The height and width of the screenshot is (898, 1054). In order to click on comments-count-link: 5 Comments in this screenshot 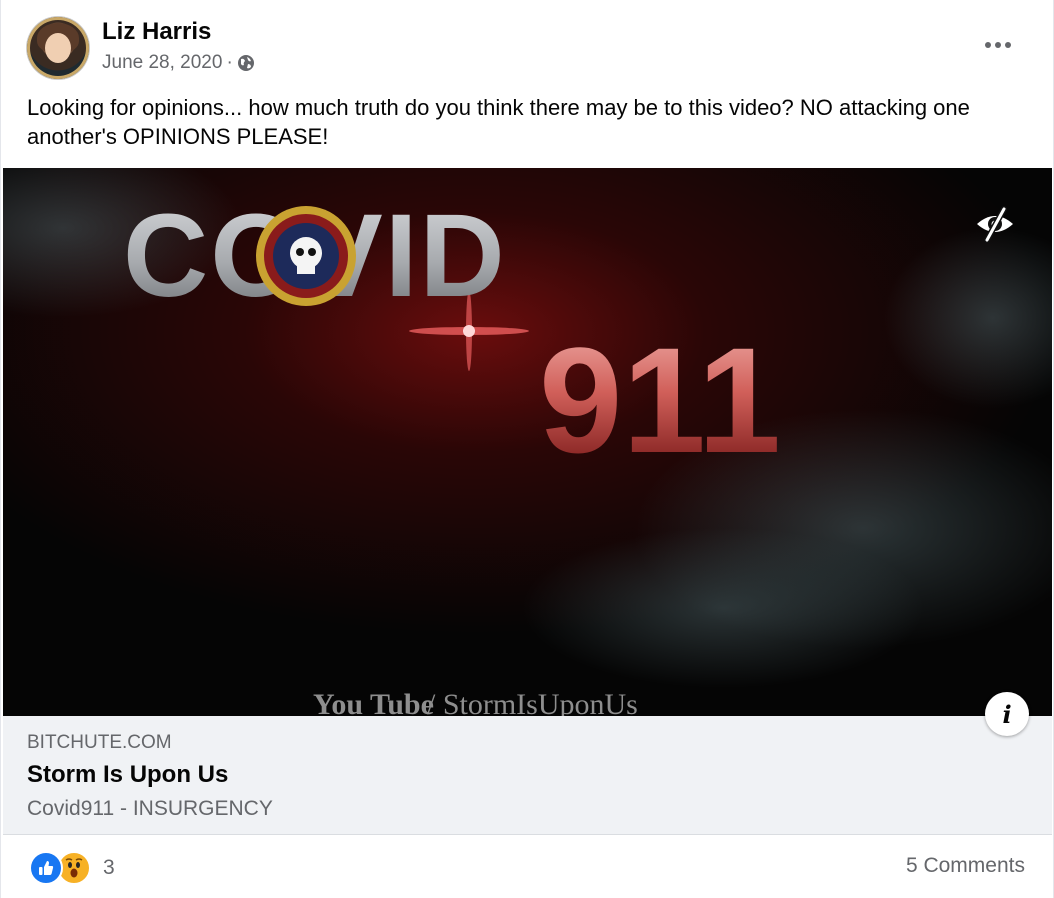, I will do `click(965, 866)`.